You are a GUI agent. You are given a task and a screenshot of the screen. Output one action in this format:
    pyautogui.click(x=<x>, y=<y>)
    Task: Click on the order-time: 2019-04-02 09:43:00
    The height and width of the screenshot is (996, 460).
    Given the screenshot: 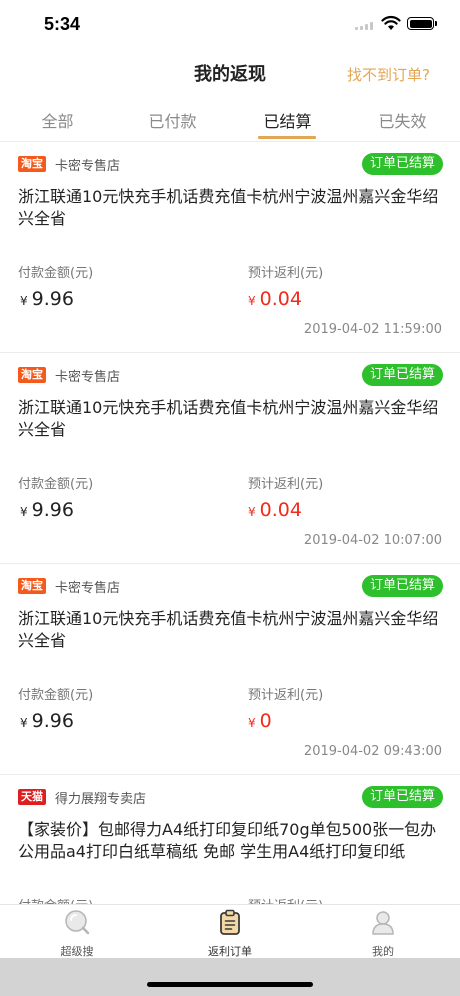 What is the action you would take?
    pyautogui.click(x=372, y=751)
    